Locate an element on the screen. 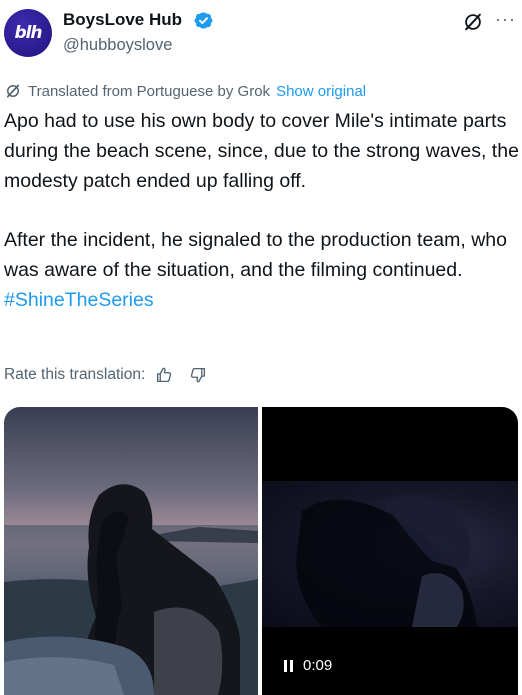 This screenshot has width=522, height=695. thumbs-up-icon is located at coordinates (164, 375).